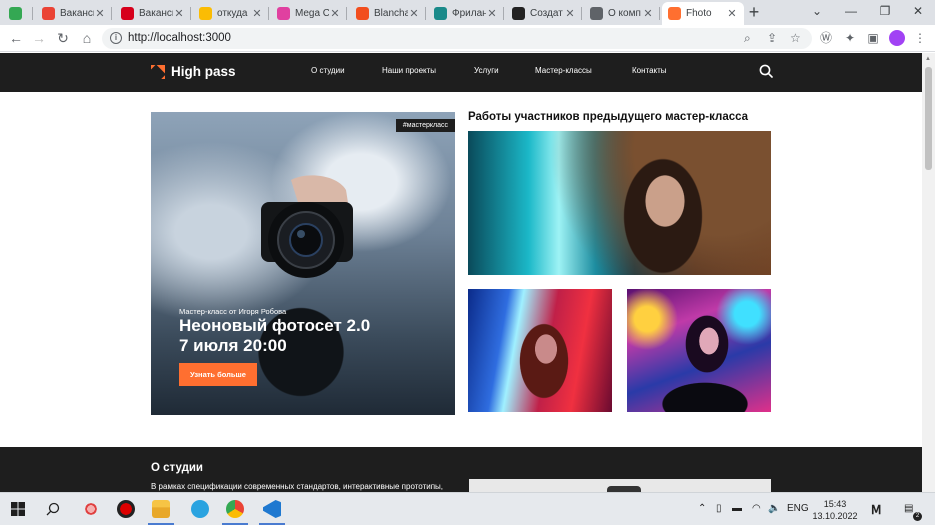  Describe the element at coordinates (16, 38) in the screenshot. I see `back-icon: ←` at that location.